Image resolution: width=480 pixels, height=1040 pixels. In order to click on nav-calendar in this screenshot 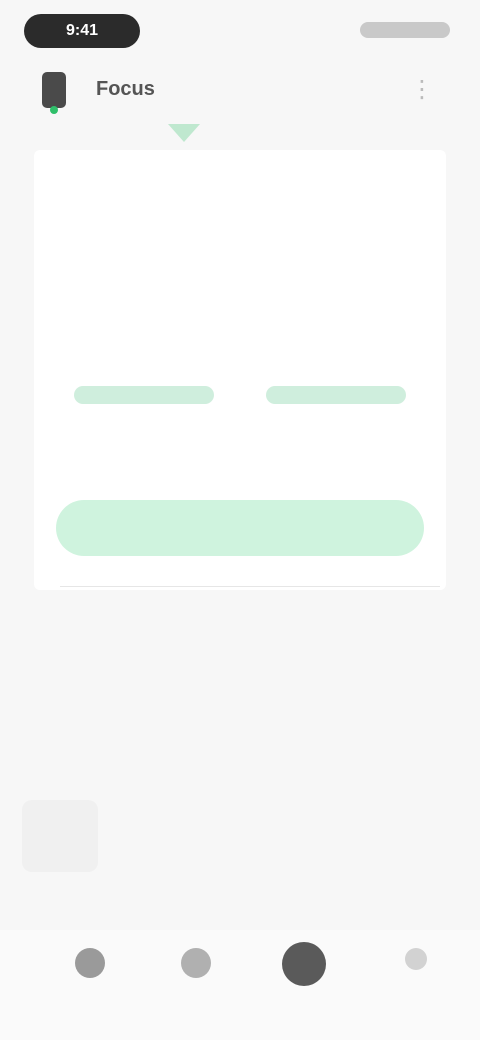, I will do `click(196, 968)`.